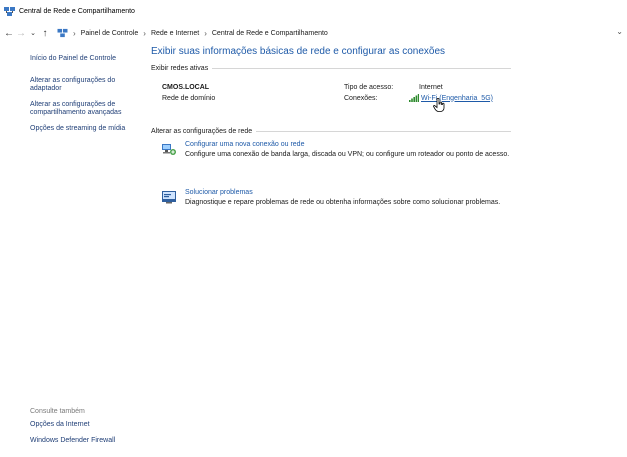 This screenshot has width=627, height=457. I want to click on troubleshoot-link: Solucionar problemas, so click(219, 192).